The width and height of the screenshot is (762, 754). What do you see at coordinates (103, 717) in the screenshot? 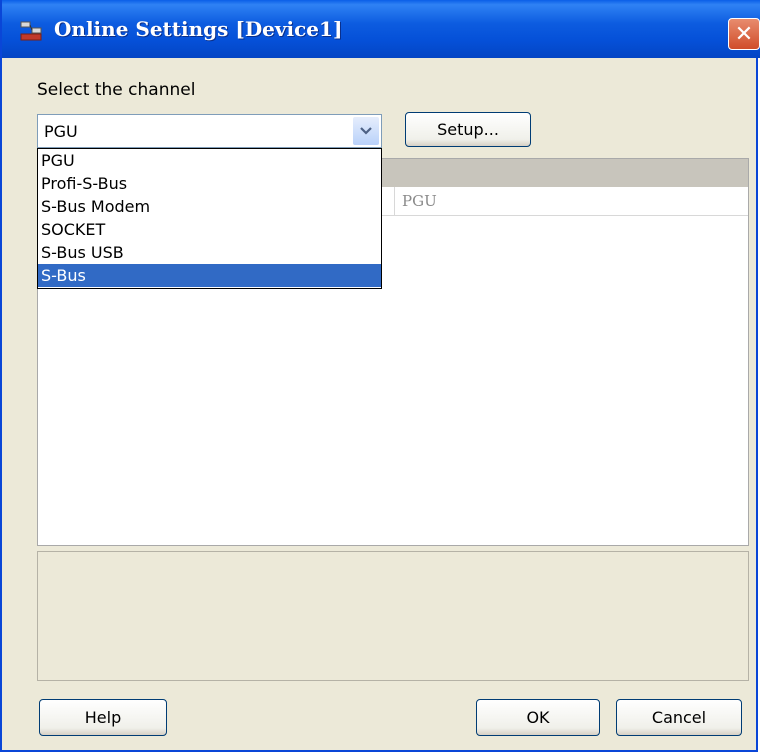
I see `help-button: Help` at bounding box center [103, 717].